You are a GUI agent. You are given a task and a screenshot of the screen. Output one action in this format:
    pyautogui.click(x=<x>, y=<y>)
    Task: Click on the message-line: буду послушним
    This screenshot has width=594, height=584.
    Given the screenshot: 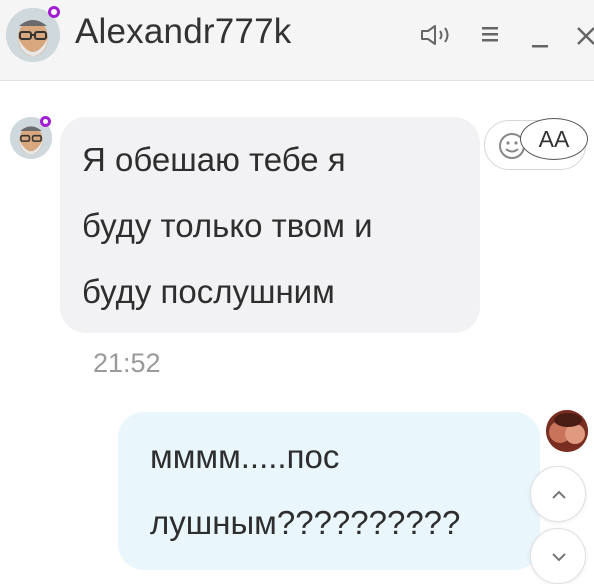 What is the action you would take?
    pyautogui.click(x=208, y=291)
    